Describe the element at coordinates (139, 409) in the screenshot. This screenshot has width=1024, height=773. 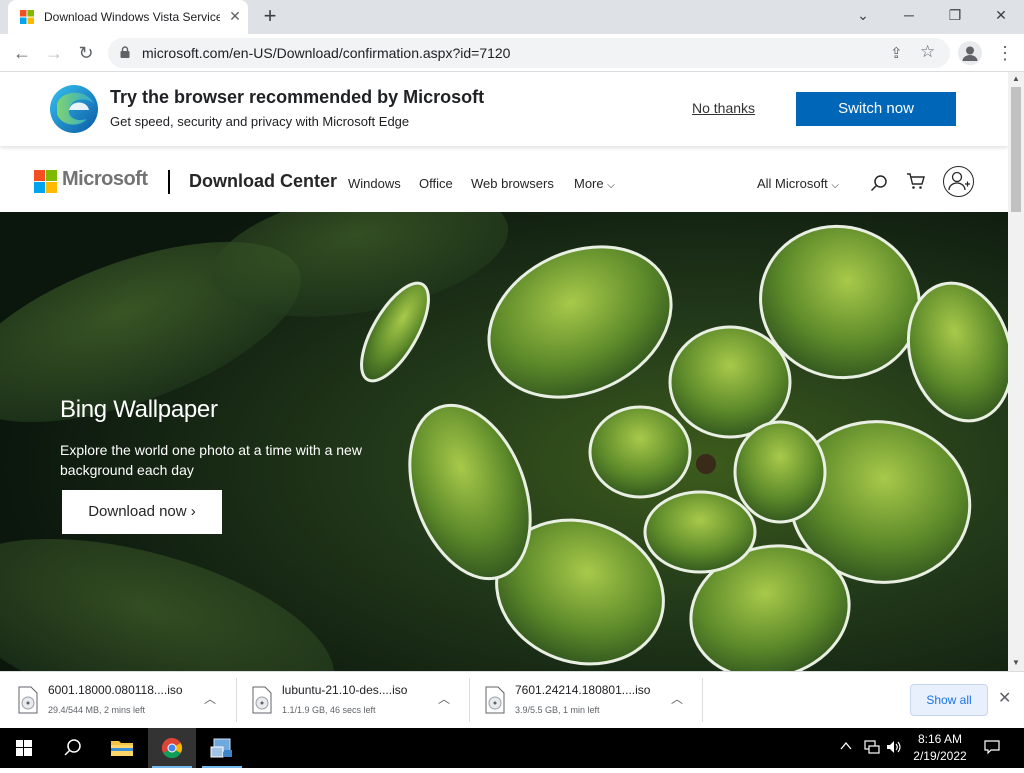
I see `hero-title: Bing Wallpaper` at that location.